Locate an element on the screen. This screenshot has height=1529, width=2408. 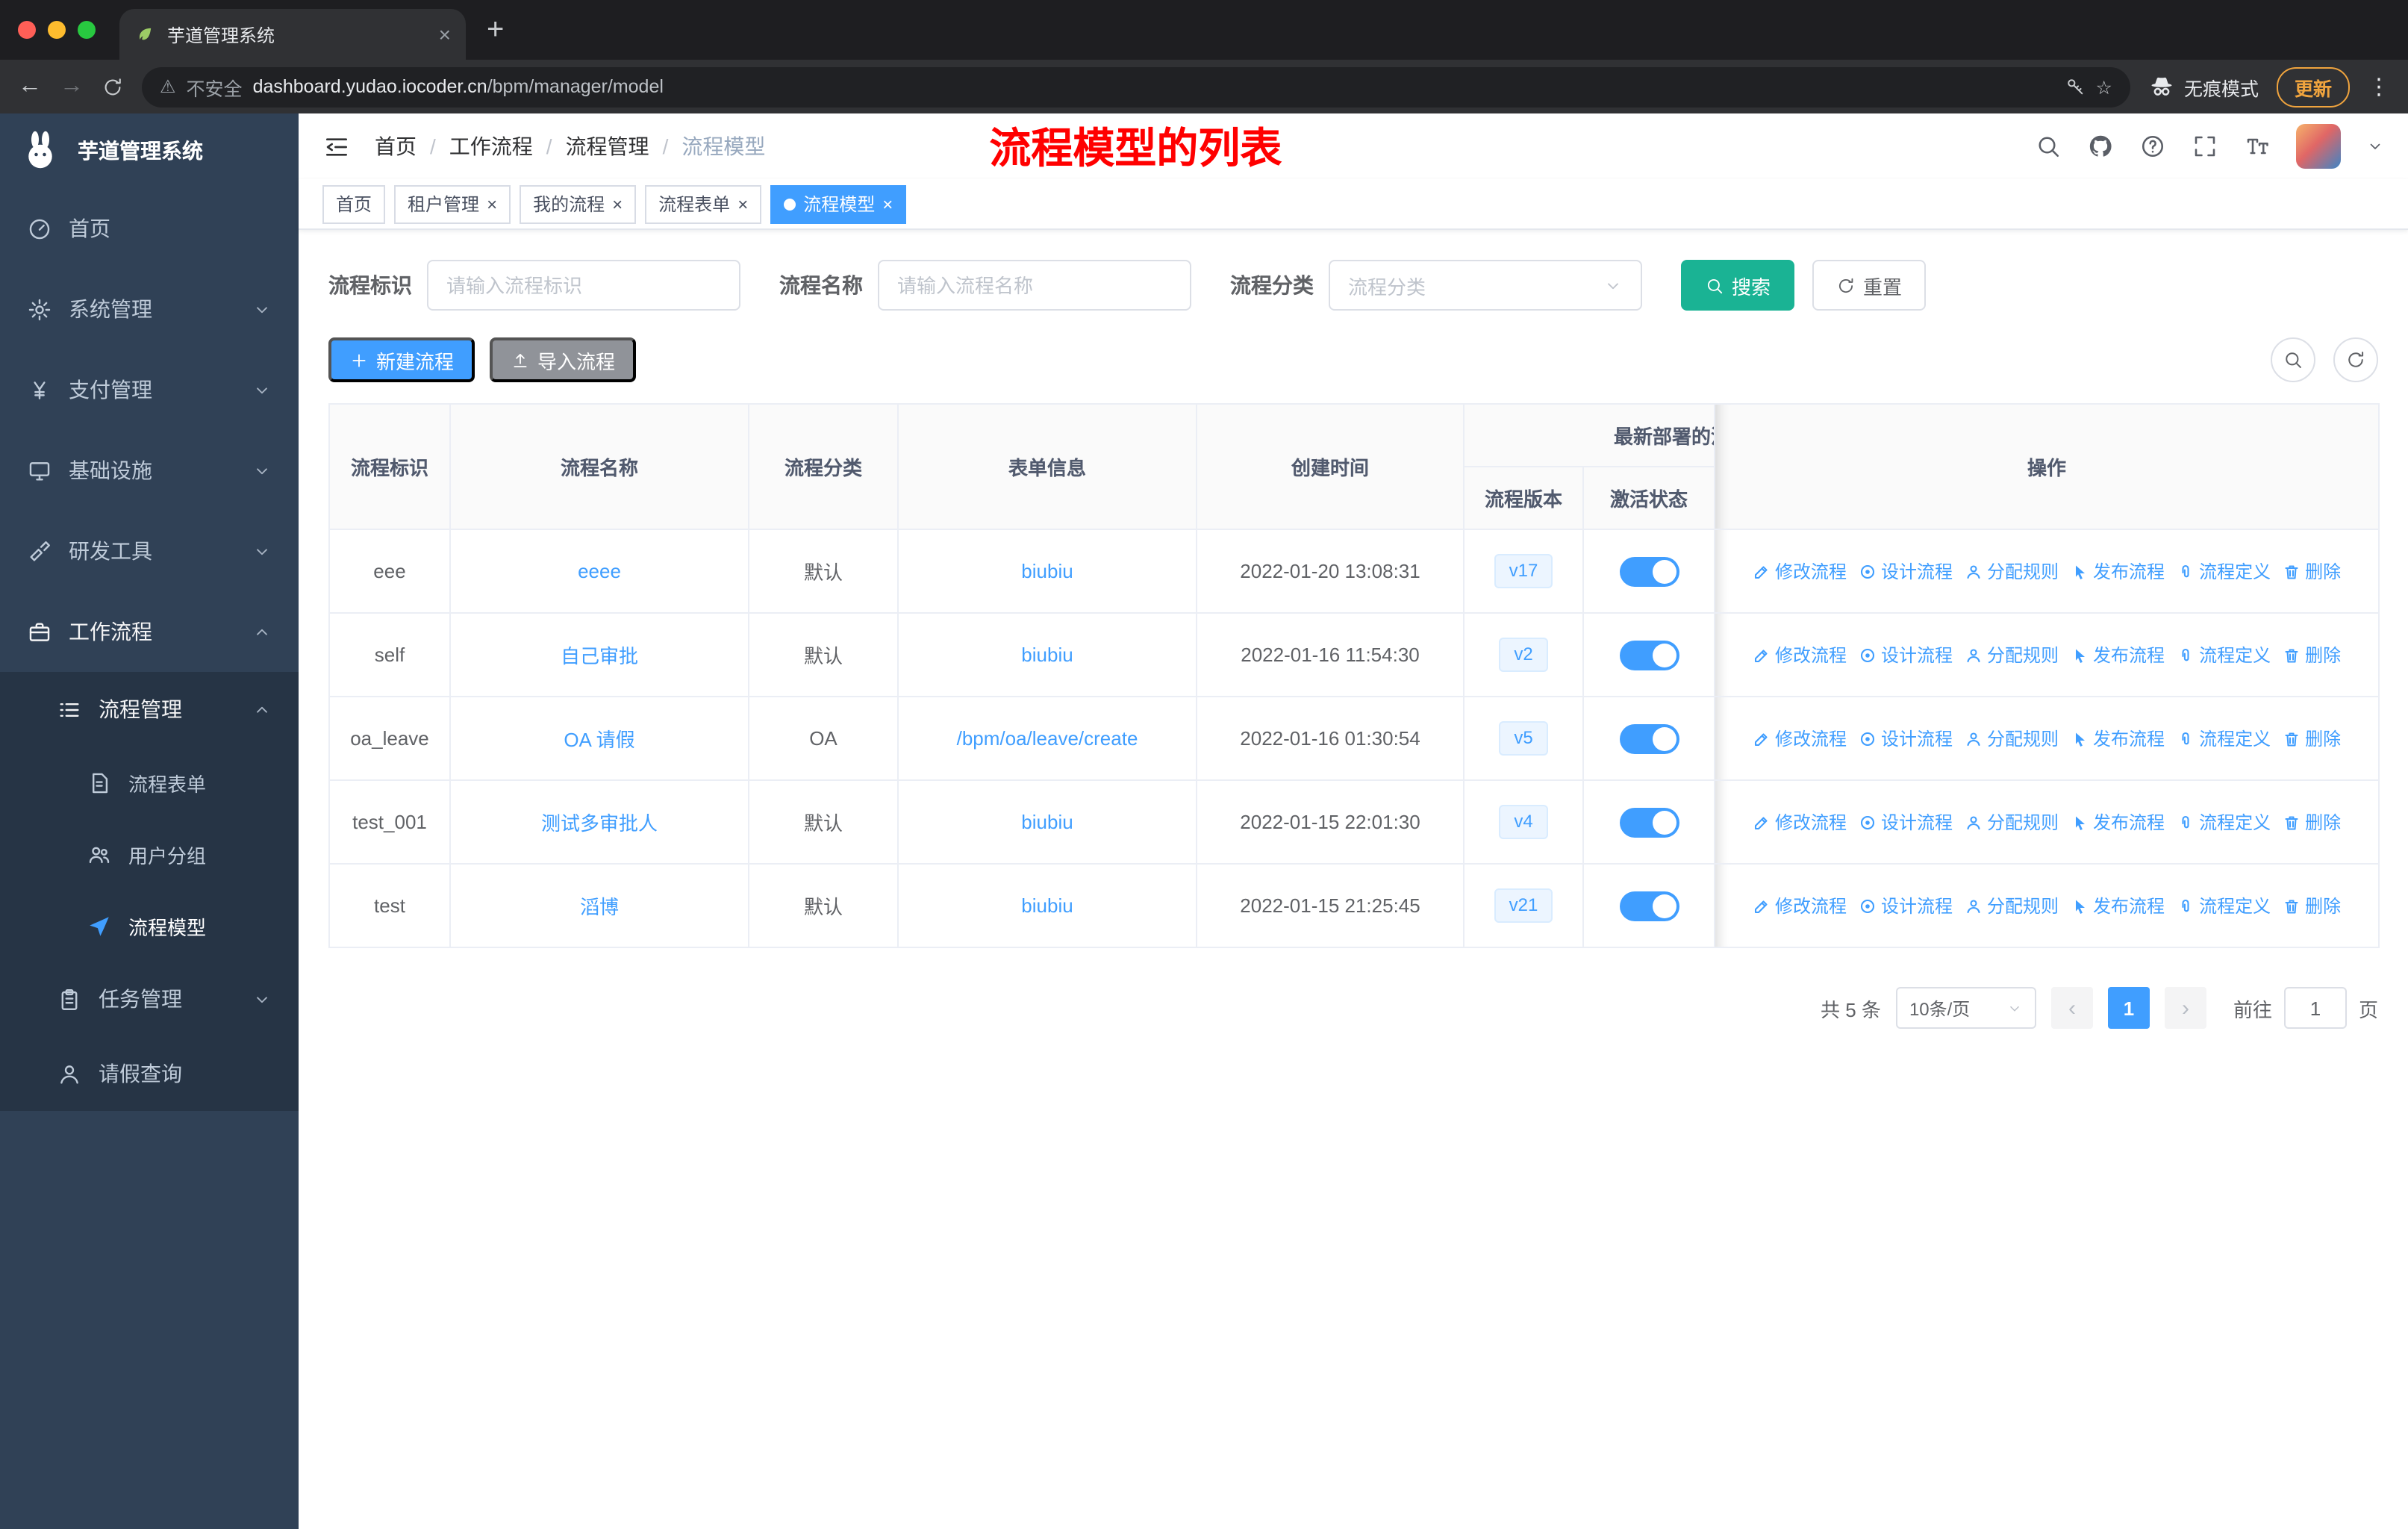
process-name-link: eeee is located at coordinates (599, 571).